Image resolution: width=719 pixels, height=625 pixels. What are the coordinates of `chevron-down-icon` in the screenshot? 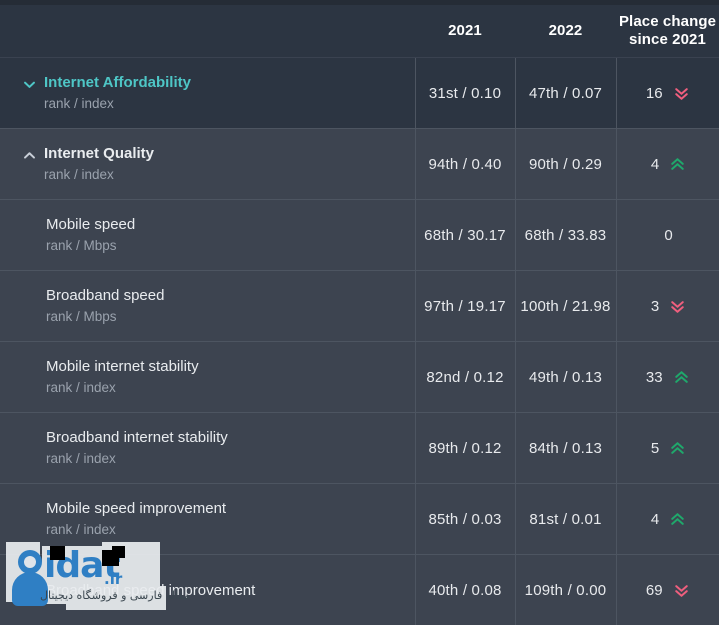 It's located at (33, 83).